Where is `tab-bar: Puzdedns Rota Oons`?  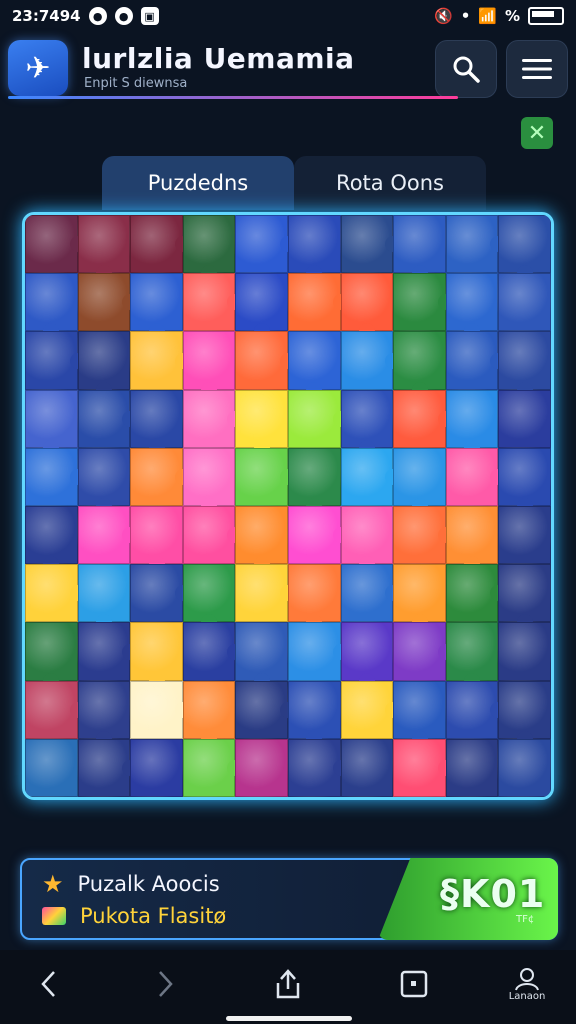 tab-bar: Puzdedns Rota Oons is located at coordinates (294, 183).